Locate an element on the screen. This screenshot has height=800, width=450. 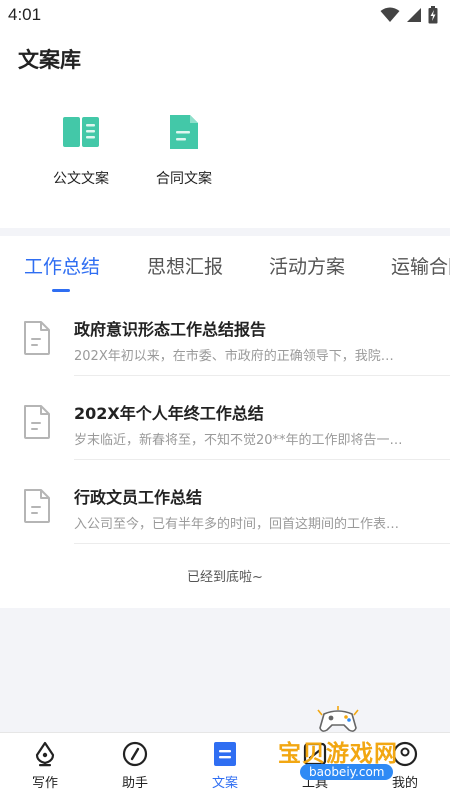
tab-work-summary: 工作总结 is located at coordinates (62, 265).